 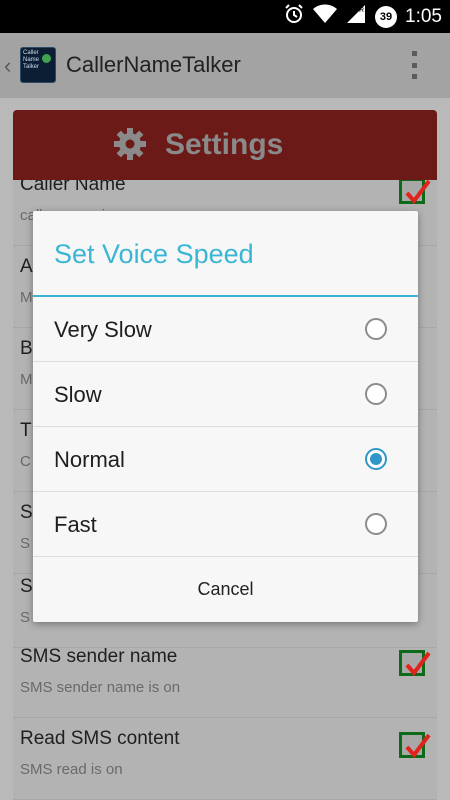 What do you see at coordinates (78, 394) in the screenshot?
I see `option-label: Slow` at bounding box center [78, 394].